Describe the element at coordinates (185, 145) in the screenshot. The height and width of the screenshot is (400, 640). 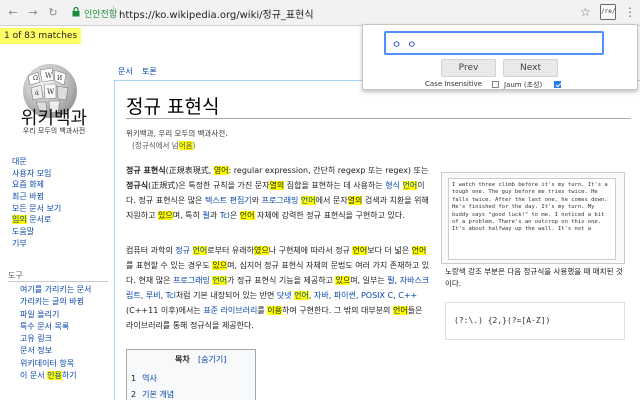
I see `match-highlight: 어옴` at that location.